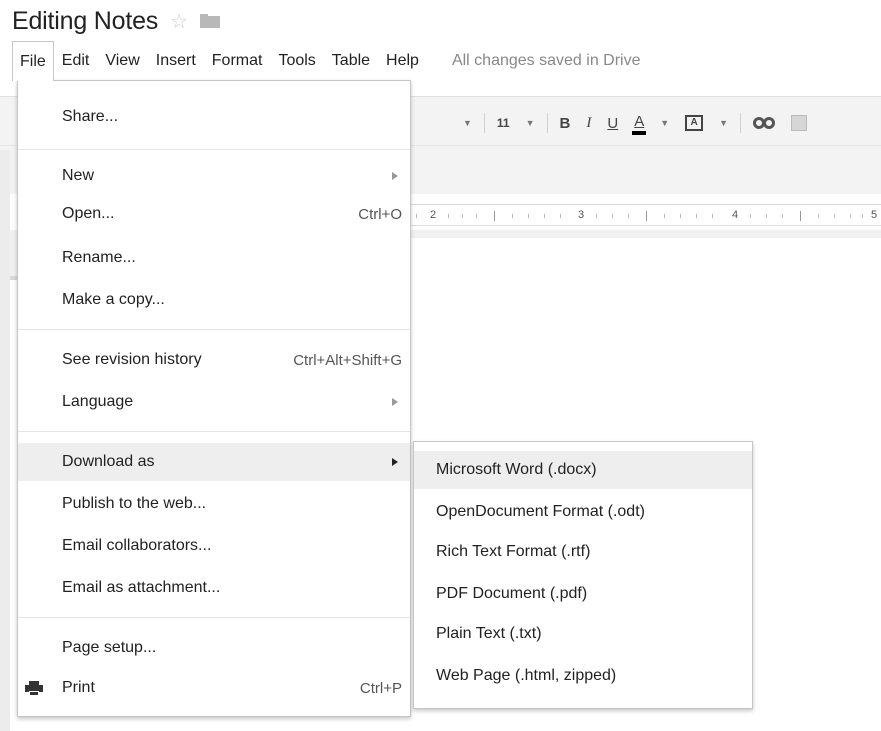  Describe the element at coordinates (132, 359) in the screenshot. I see `menu-item-label: See revision history` at that location.